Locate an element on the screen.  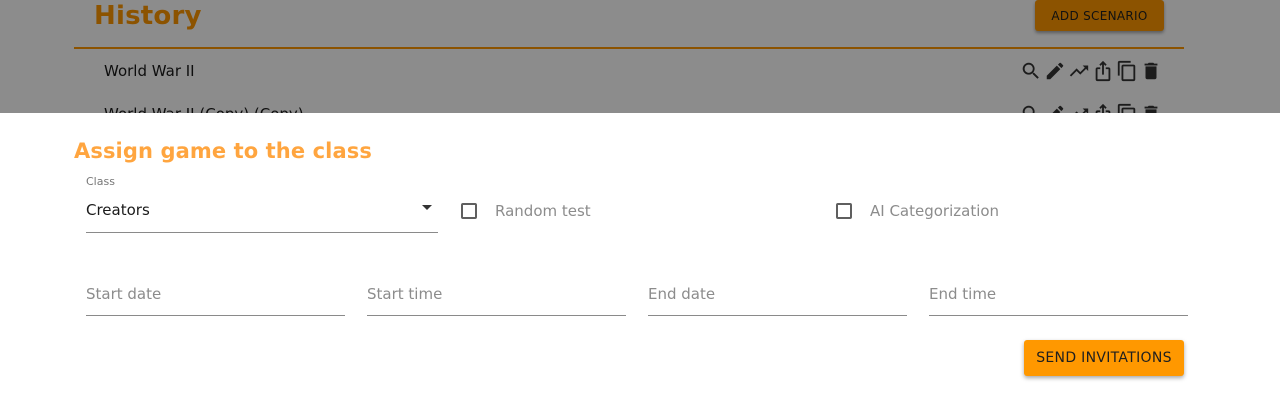
start-time-placeholder: Start time is located at coordinates (405, 294).